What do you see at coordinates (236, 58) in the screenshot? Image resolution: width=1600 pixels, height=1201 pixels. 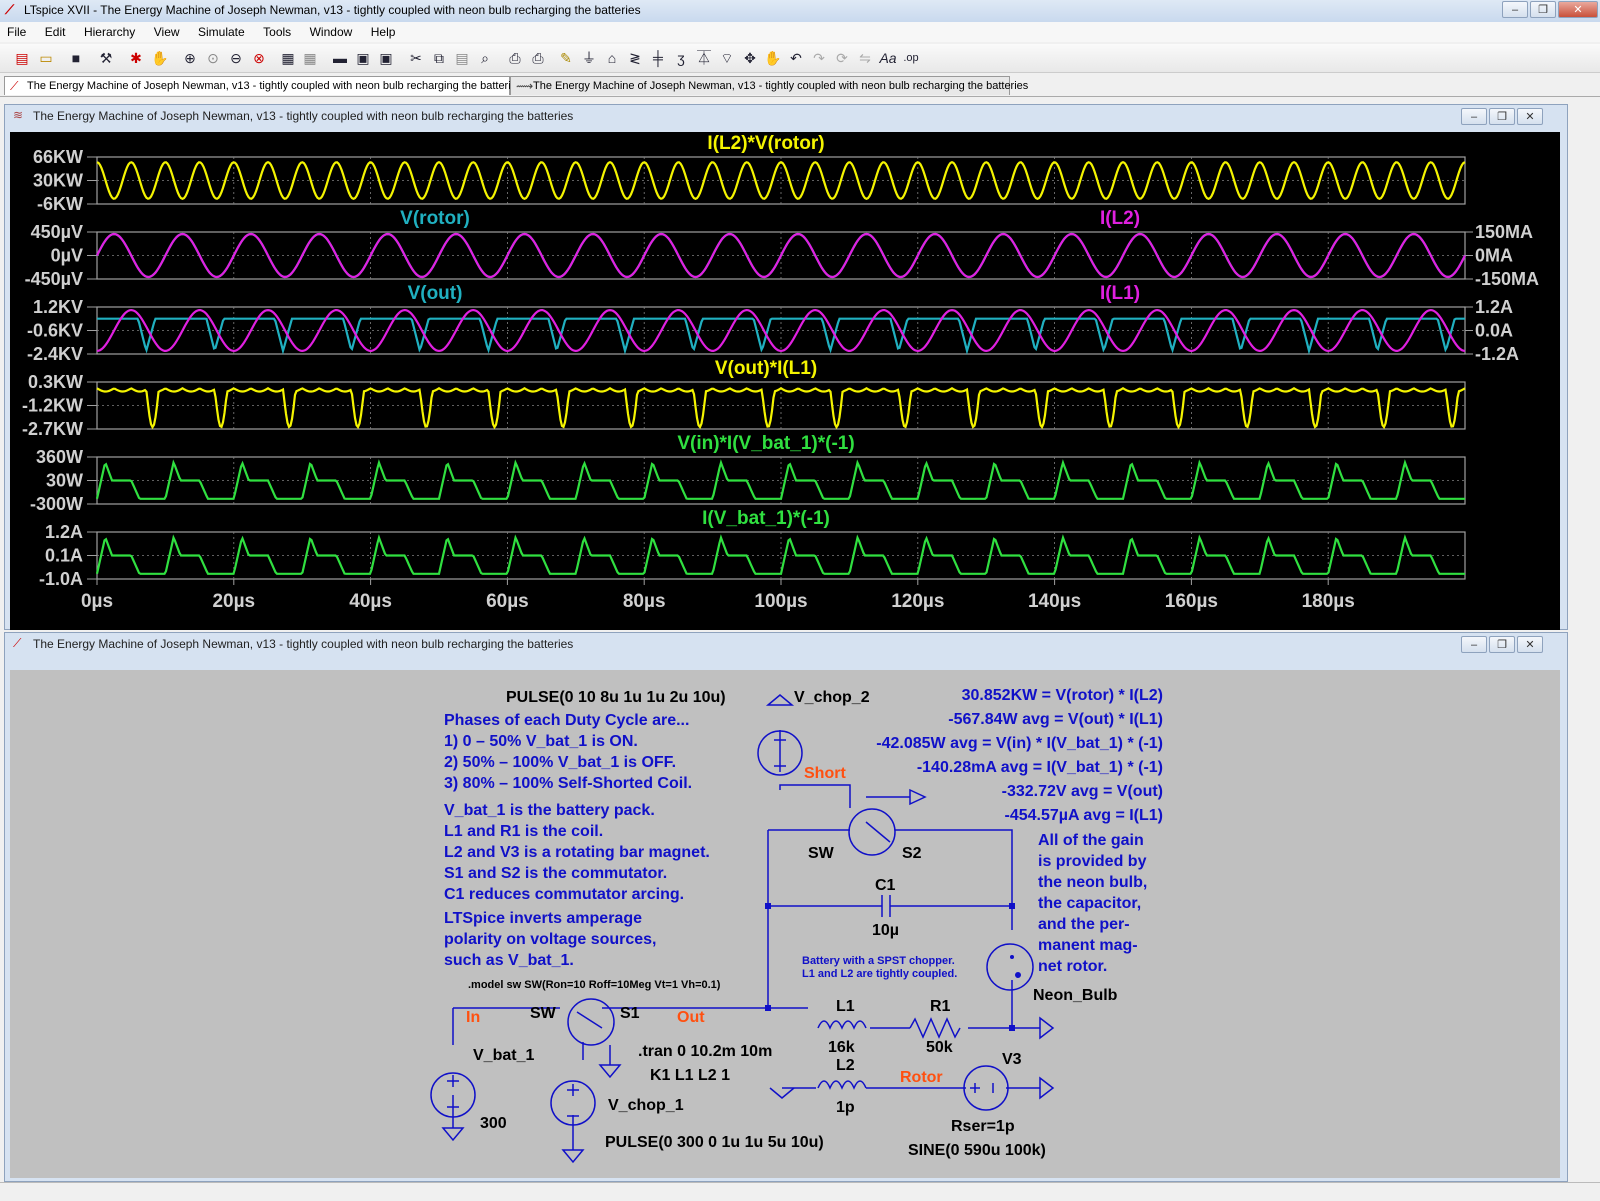 I see `zoom-out-icon: ⊖` at bounding box center [236, 58].